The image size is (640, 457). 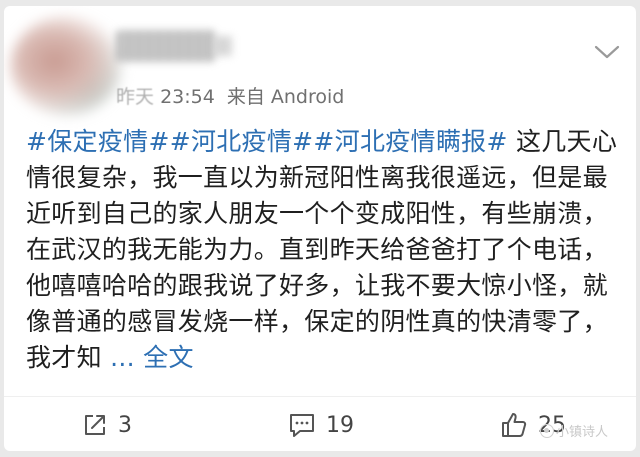 I want to click on chevron-down-icon, so click(x=607, y=52).